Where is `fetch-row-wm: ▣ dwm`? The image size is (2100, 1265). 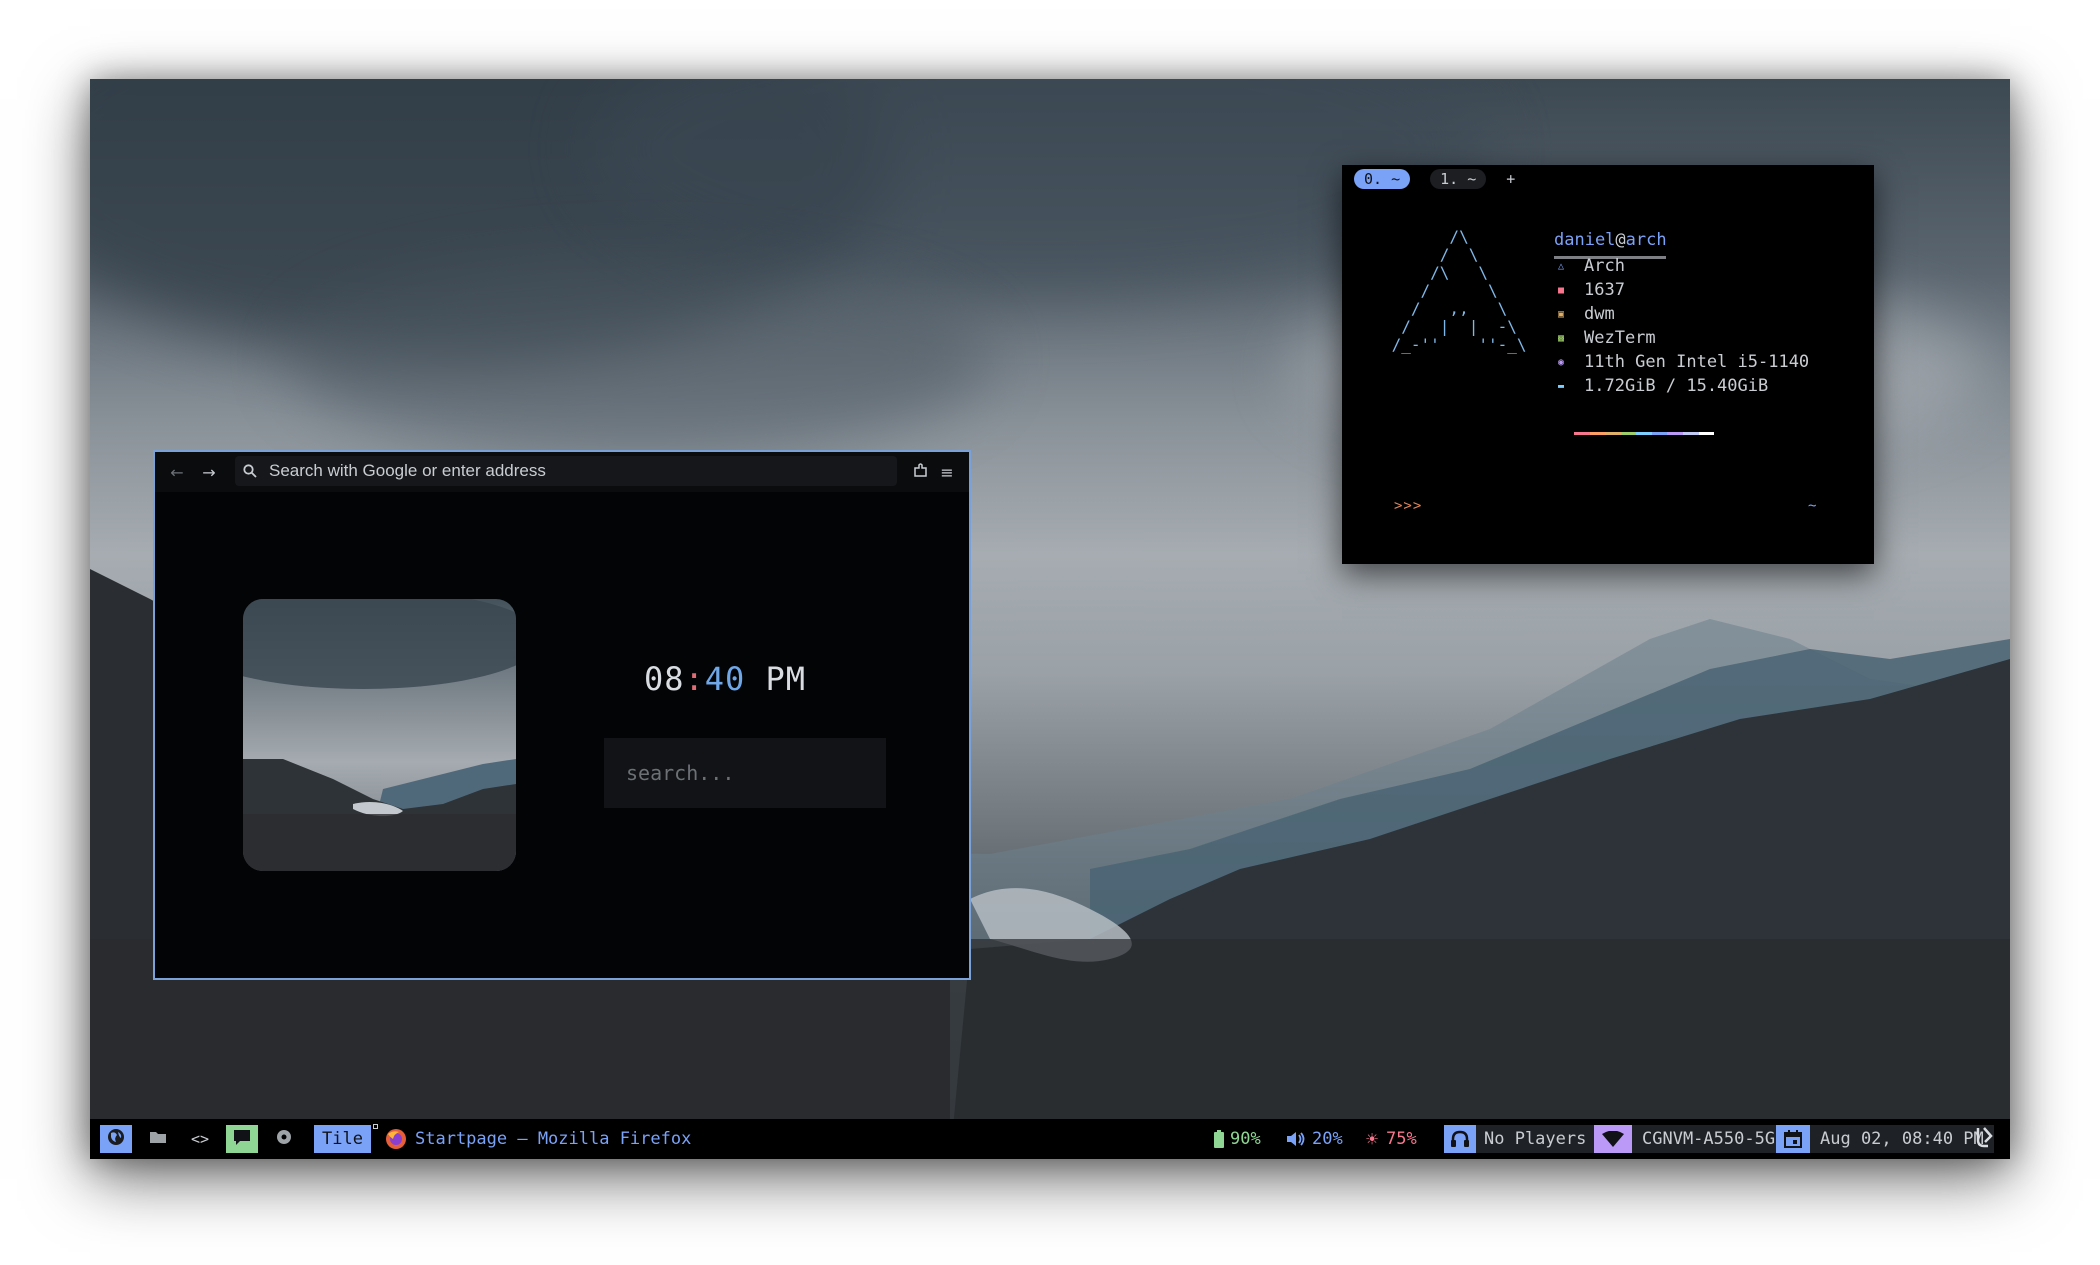
fetch-row-wm: ▣ dwm is located at coordinates (1584, 314).